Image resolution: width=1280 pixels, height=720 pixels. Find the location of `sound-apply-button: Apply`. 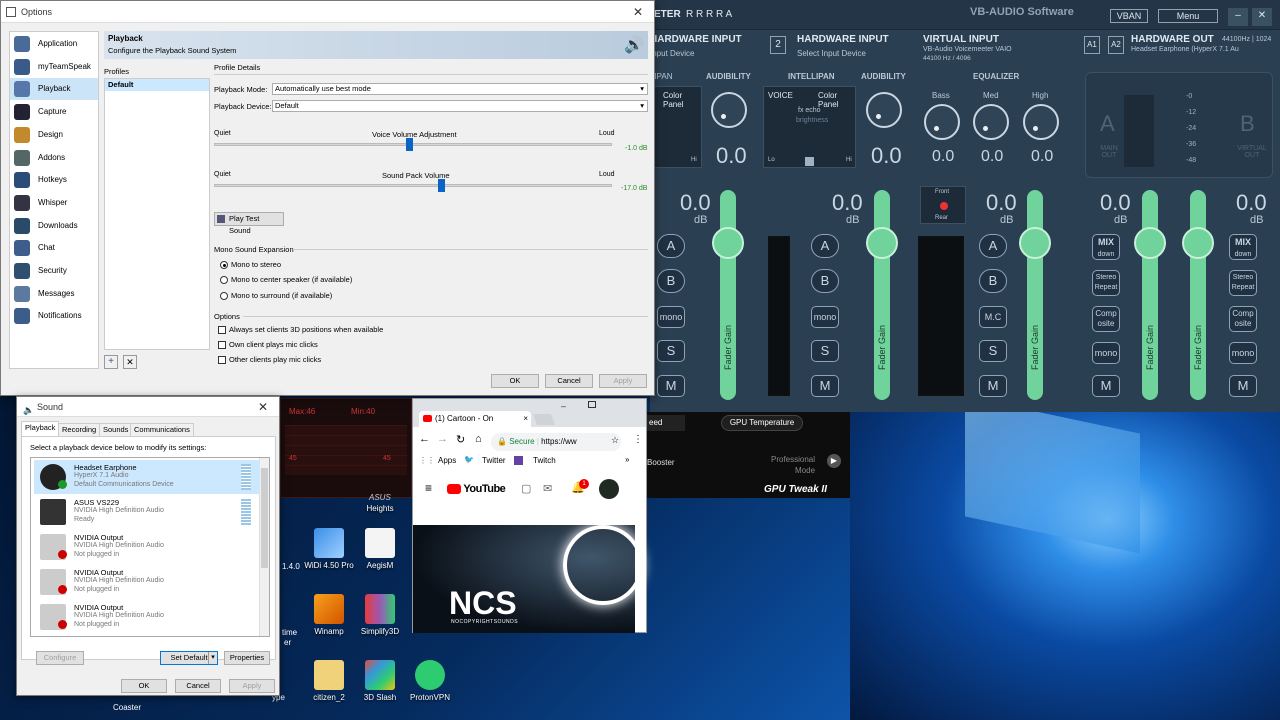

sound-apply-button: Apply is located at coordinates (252, 686).